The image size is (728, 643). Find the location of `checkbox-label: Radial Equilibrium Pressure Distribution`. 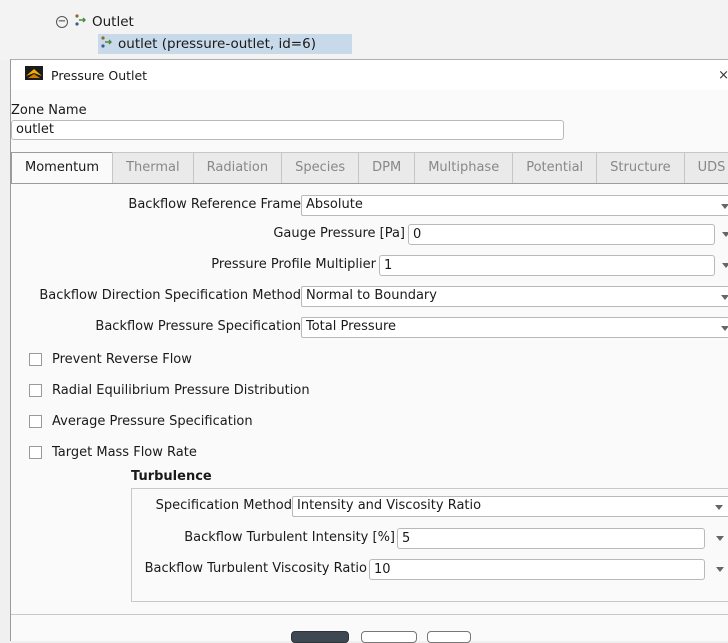

checkbox-label: Radial Equilibrium Pressure Distribution is located at coordinates (181, 390).